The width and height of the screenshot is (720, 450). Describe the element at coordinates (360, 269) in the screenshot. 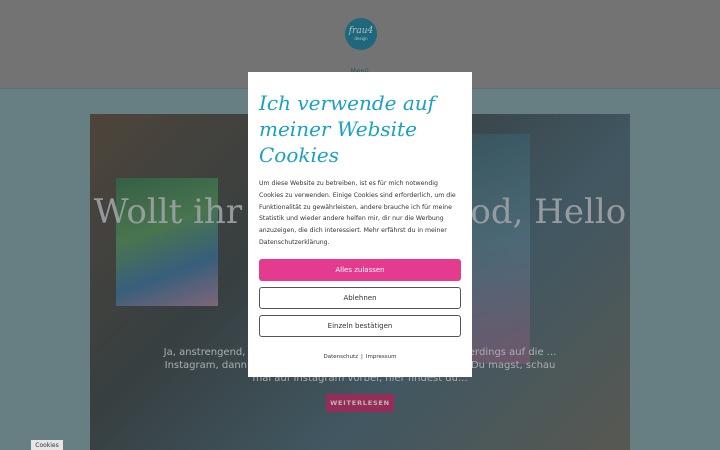

I see `accept-all-button: Alles zulassen` at that location.